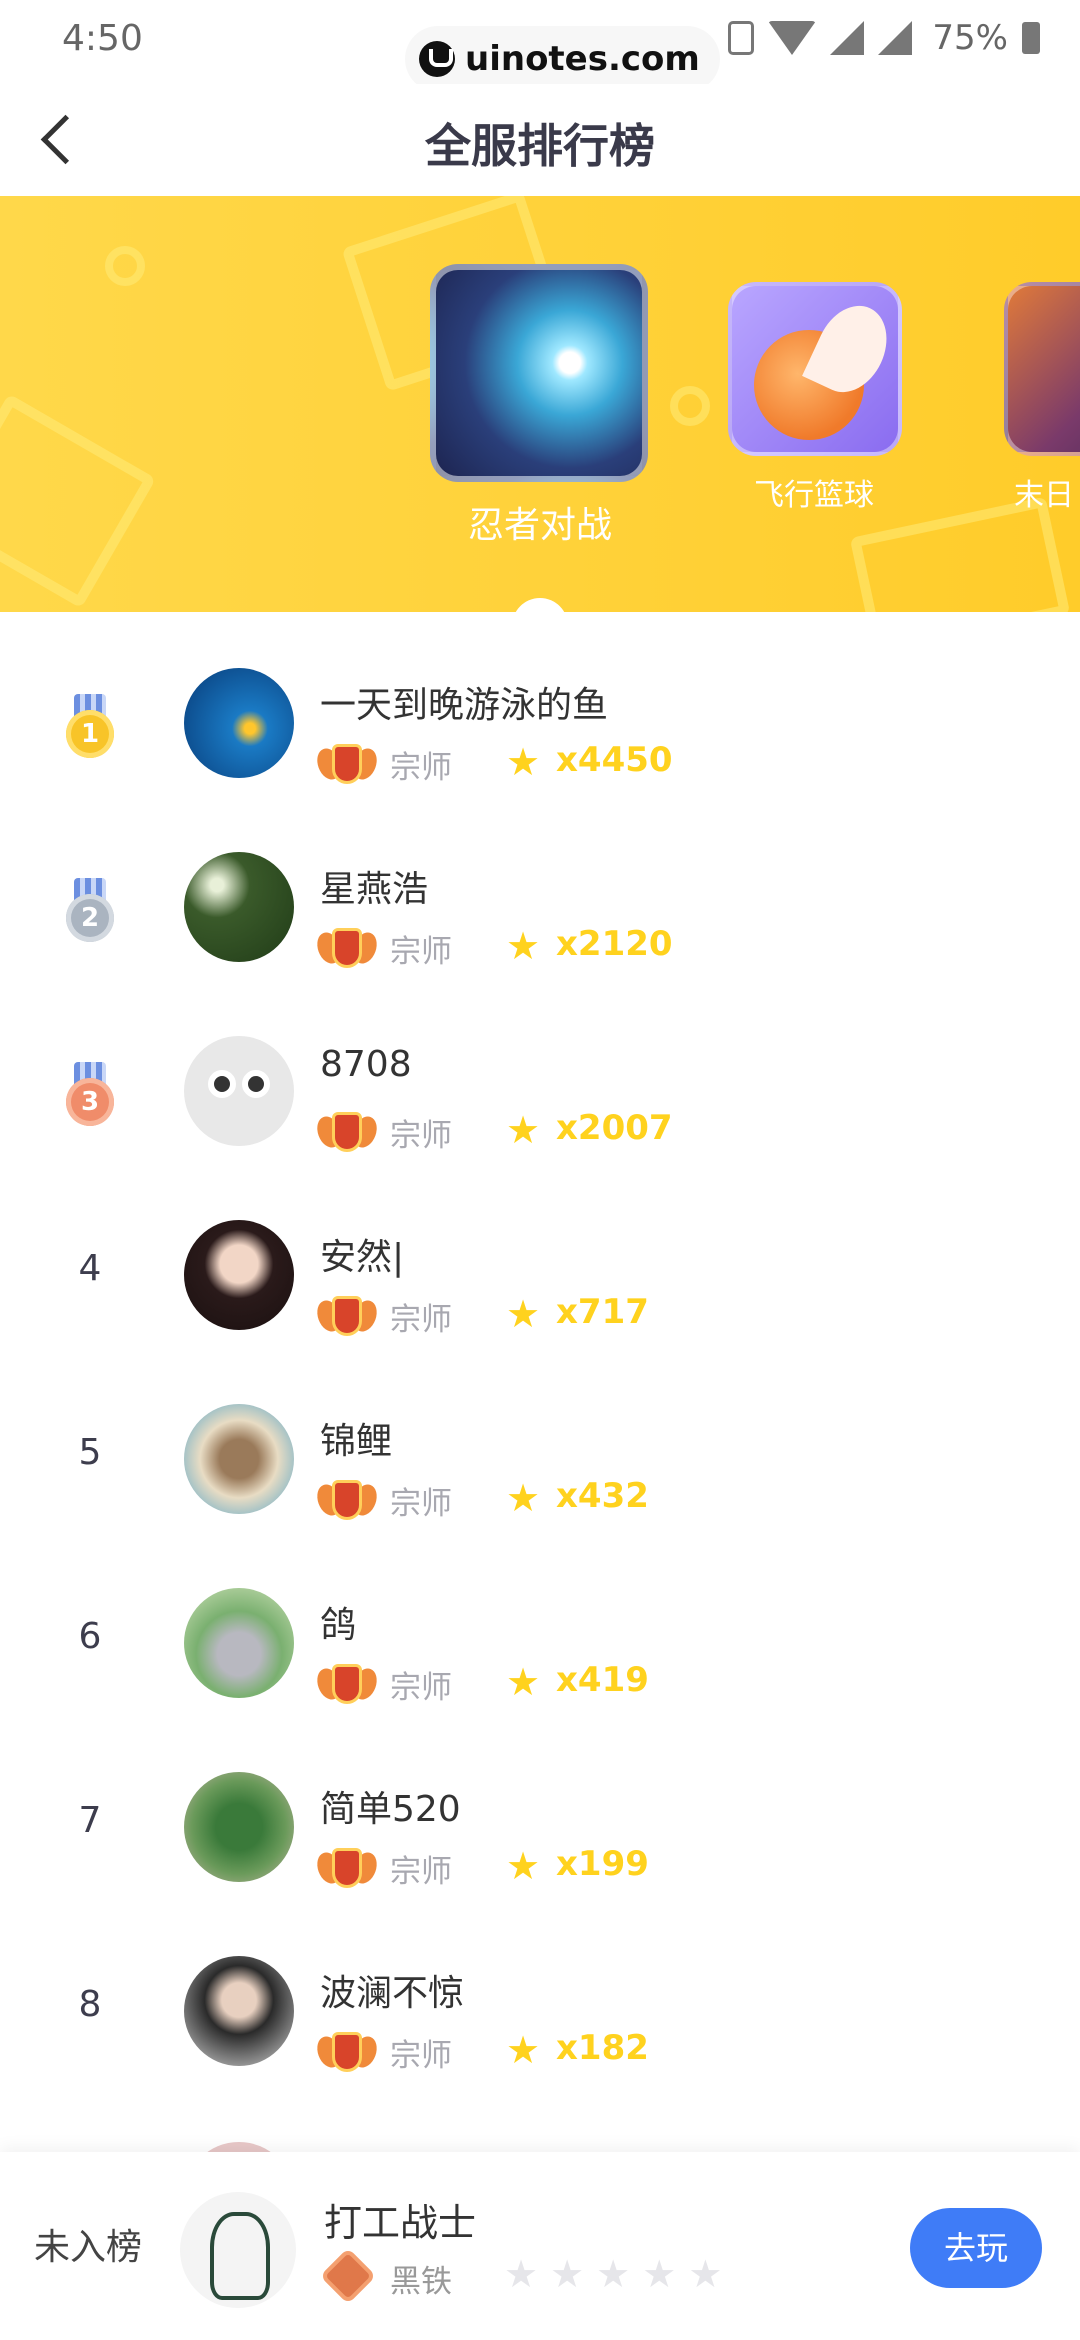 The image size is (1080, 2340). I want to click on game-tab-ninja: 忍者对战, so click(540, 406).